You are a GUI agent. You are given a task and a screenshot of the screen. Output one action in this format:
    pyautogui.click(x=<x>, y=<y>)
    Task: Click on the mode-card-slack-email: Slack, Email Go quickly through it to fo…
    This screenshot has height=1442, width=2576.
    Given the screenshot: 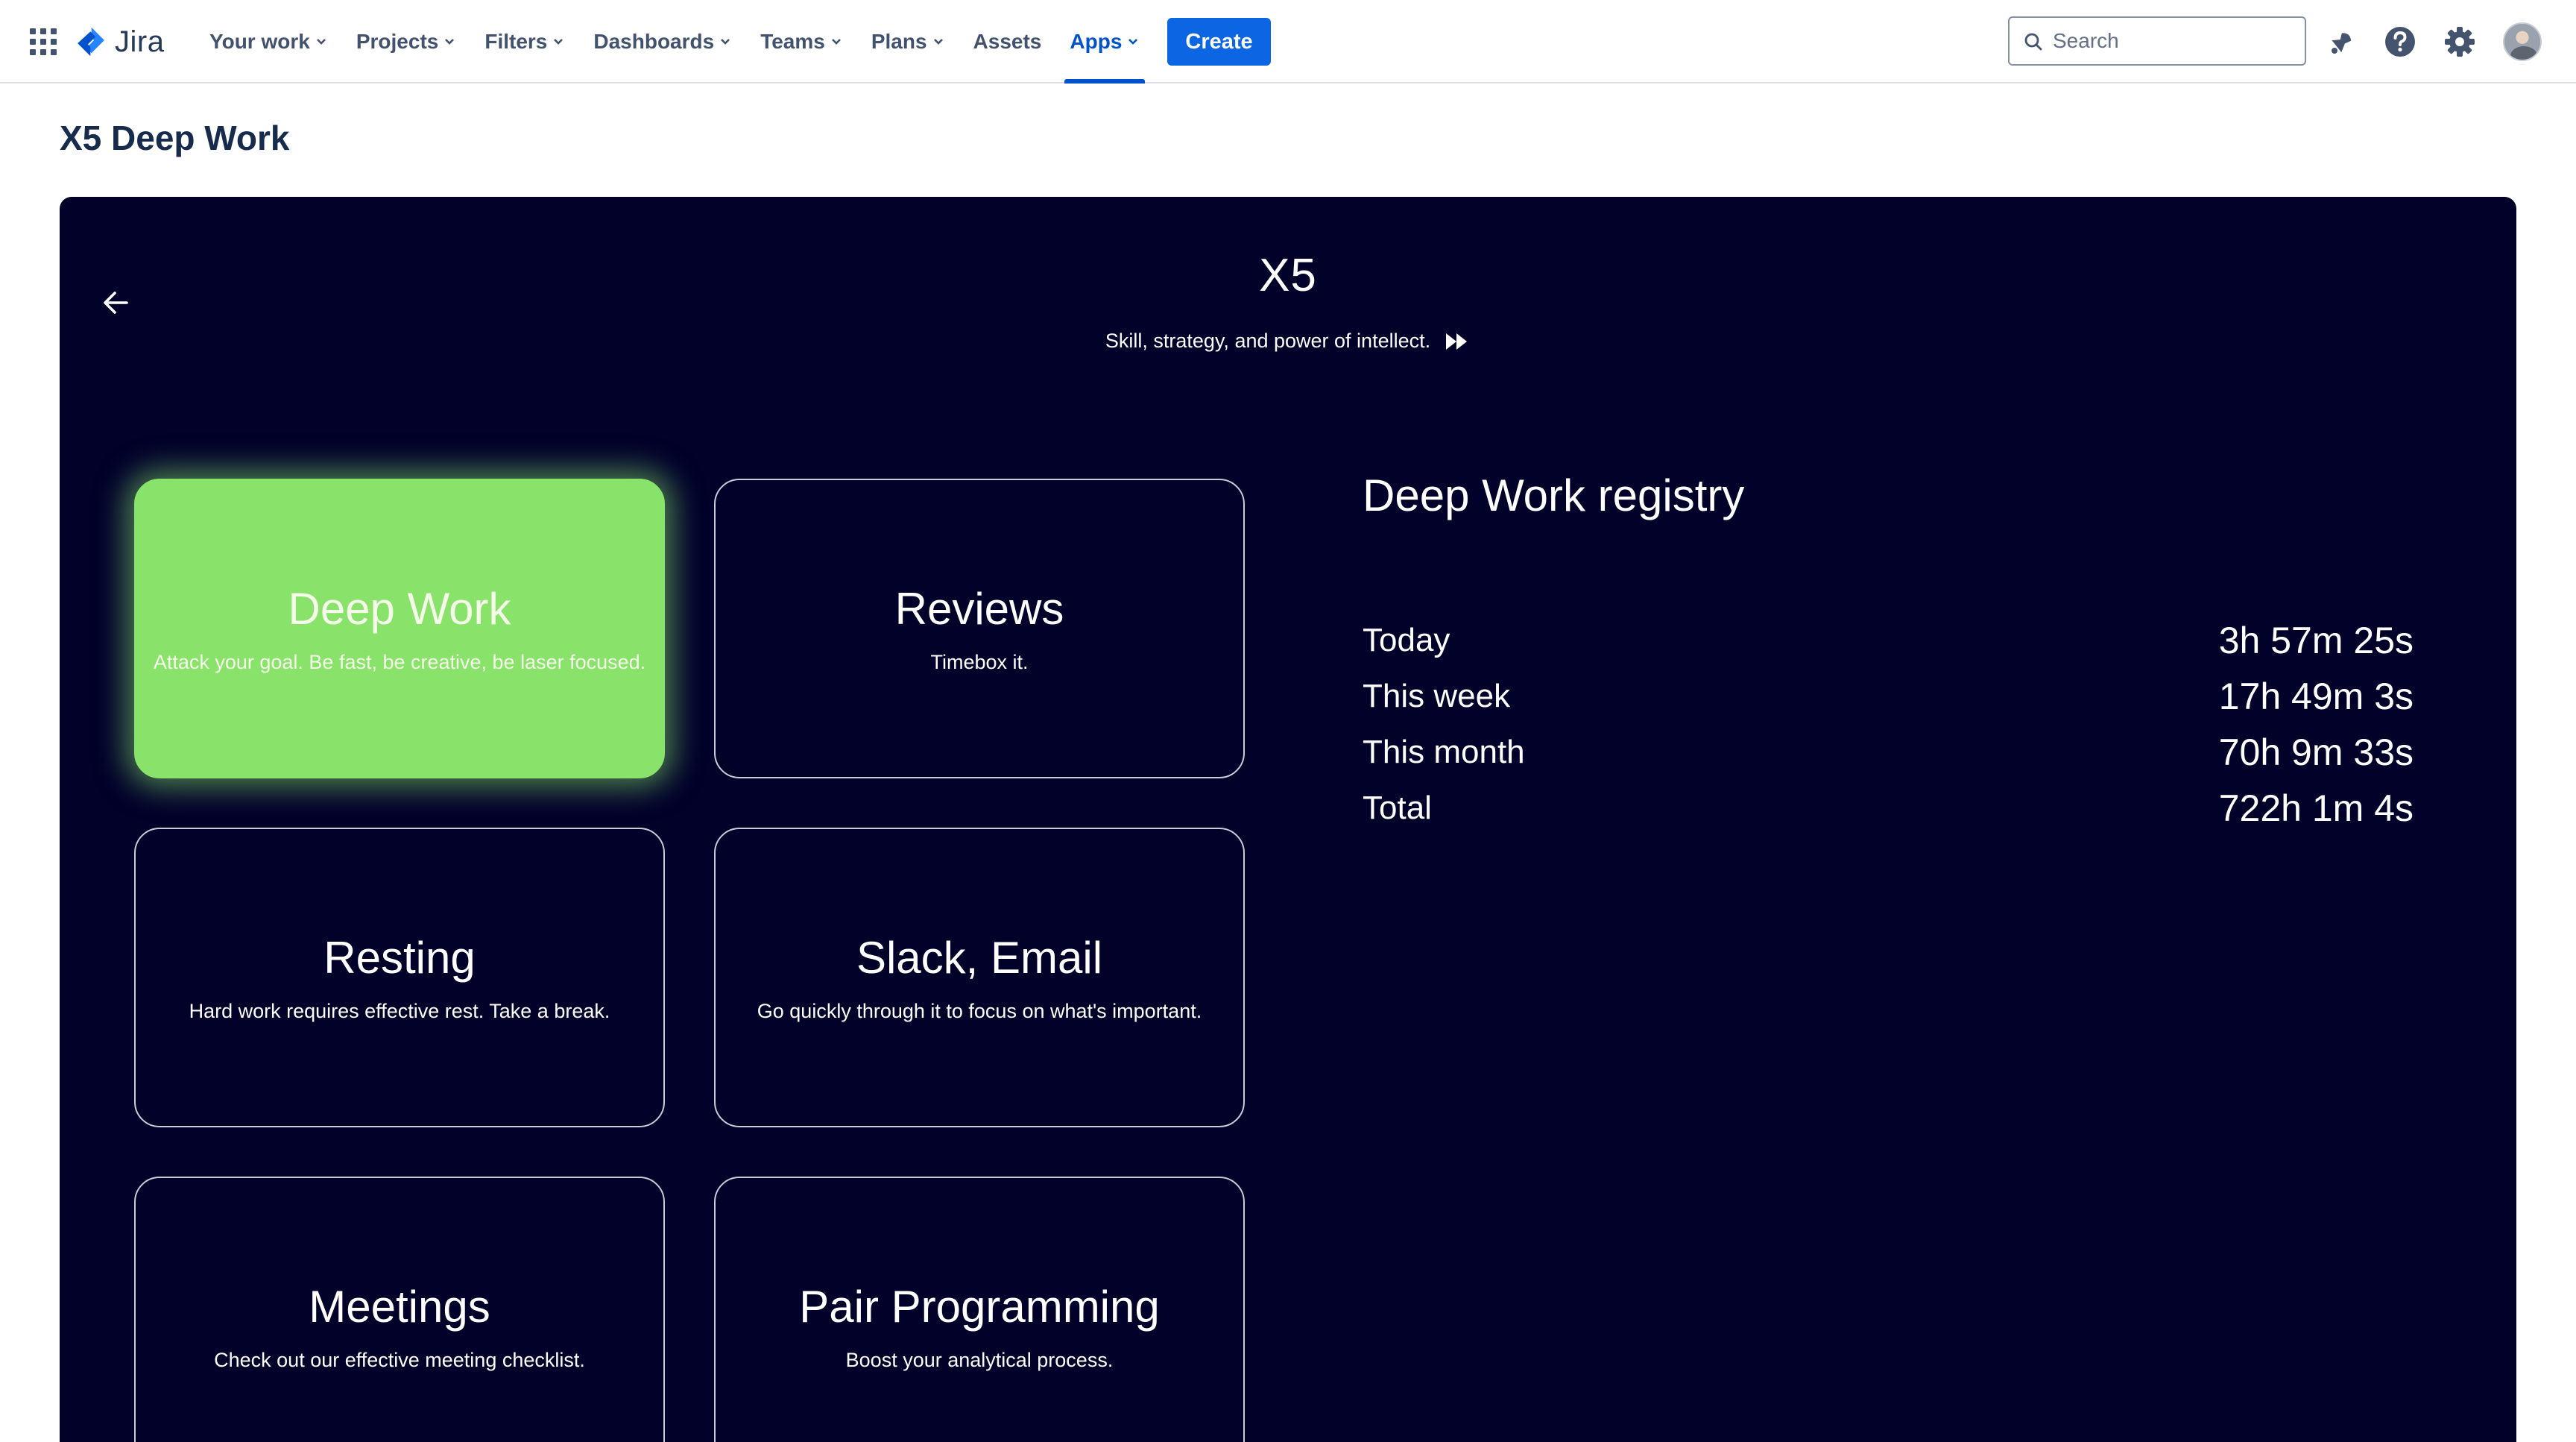 What is the action you would take?
    pyautogui.click(x=980, y=978)
    